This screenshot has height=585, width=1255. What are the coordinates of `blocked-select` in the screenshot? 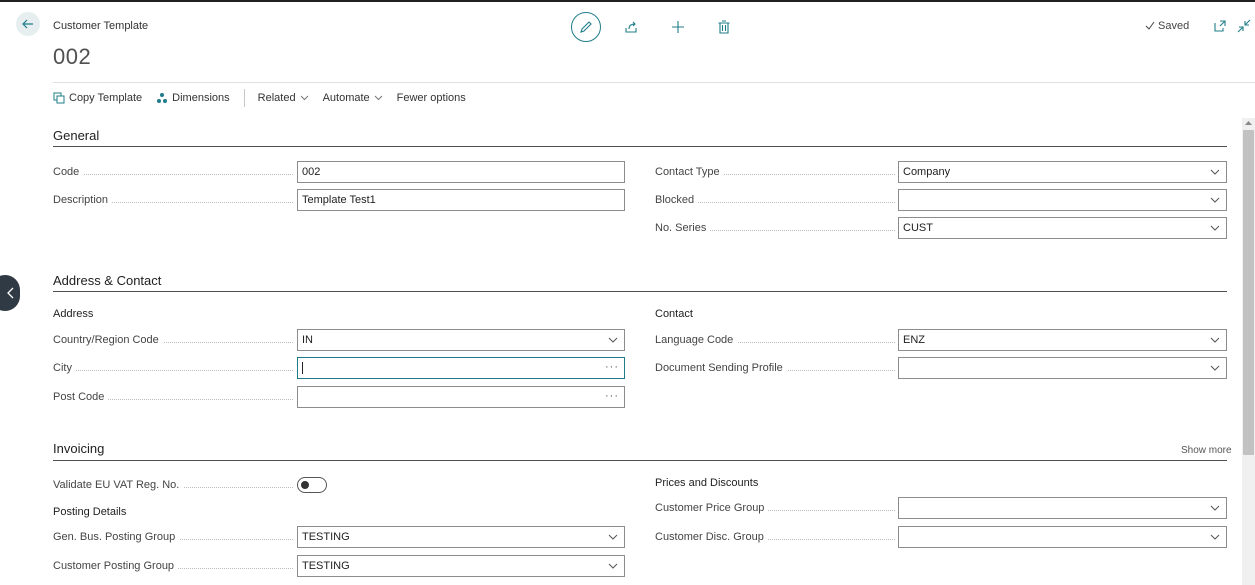 It's located at (1062, 200).